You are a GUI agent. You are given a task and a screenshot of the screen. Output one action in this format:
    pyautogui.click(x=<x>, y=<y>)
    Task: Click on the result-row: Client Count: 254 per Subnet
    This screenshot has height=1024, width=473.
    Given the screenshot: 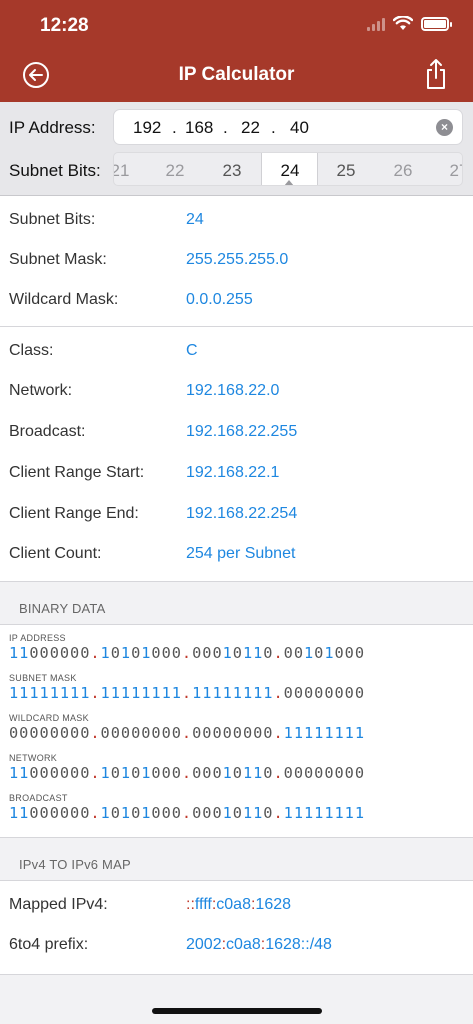 What is the action you would take?
    pyautogui.click(x=236, y=555)
    